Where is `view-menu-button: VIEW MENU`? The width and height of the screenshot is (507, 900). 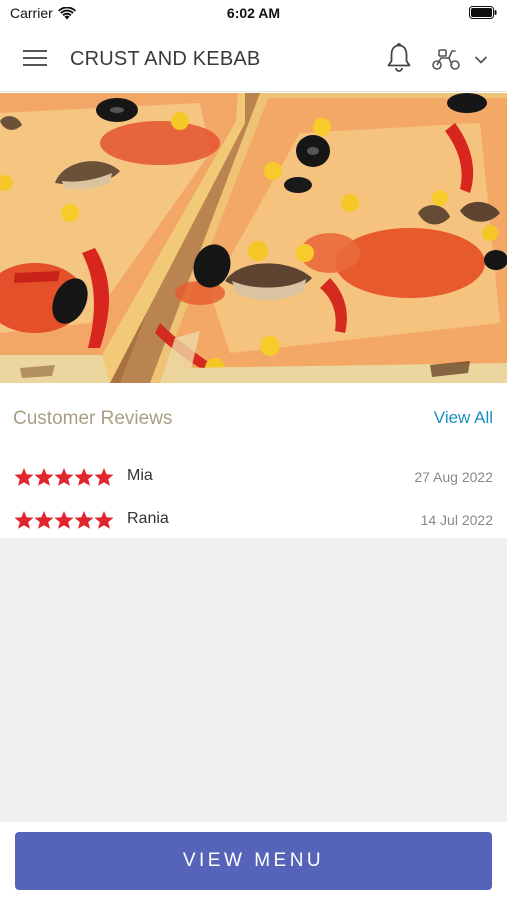
view-menu-button: VIEW MENU is located at coordinates (253, 861).